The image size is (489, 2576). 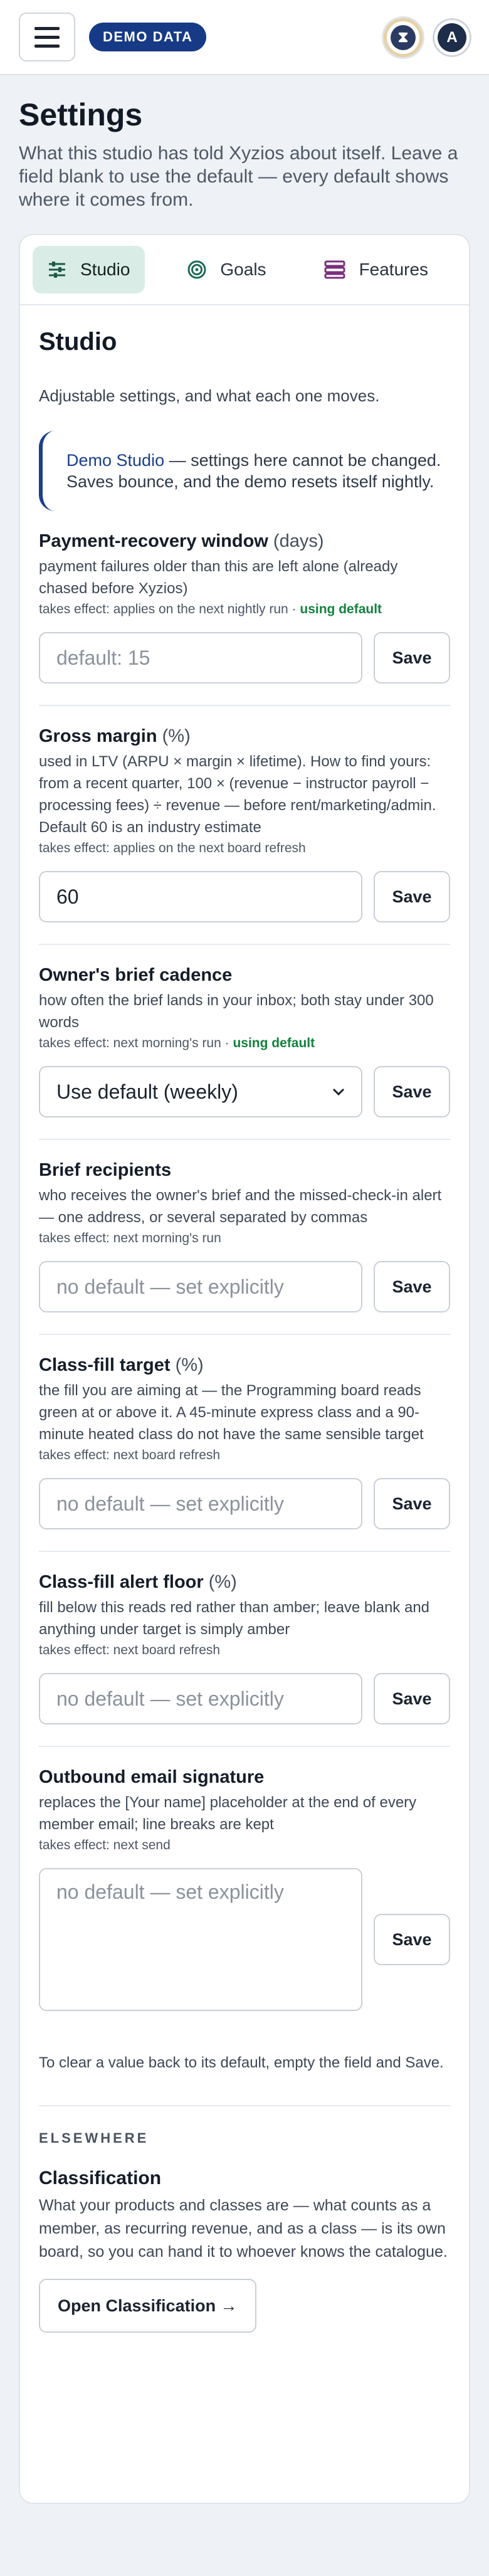 What do you see at coordinates (200, 1939) in the screenshot?
I see `email-signature-textarea: no default — set explicitly` at bounding box center [200, 1939].